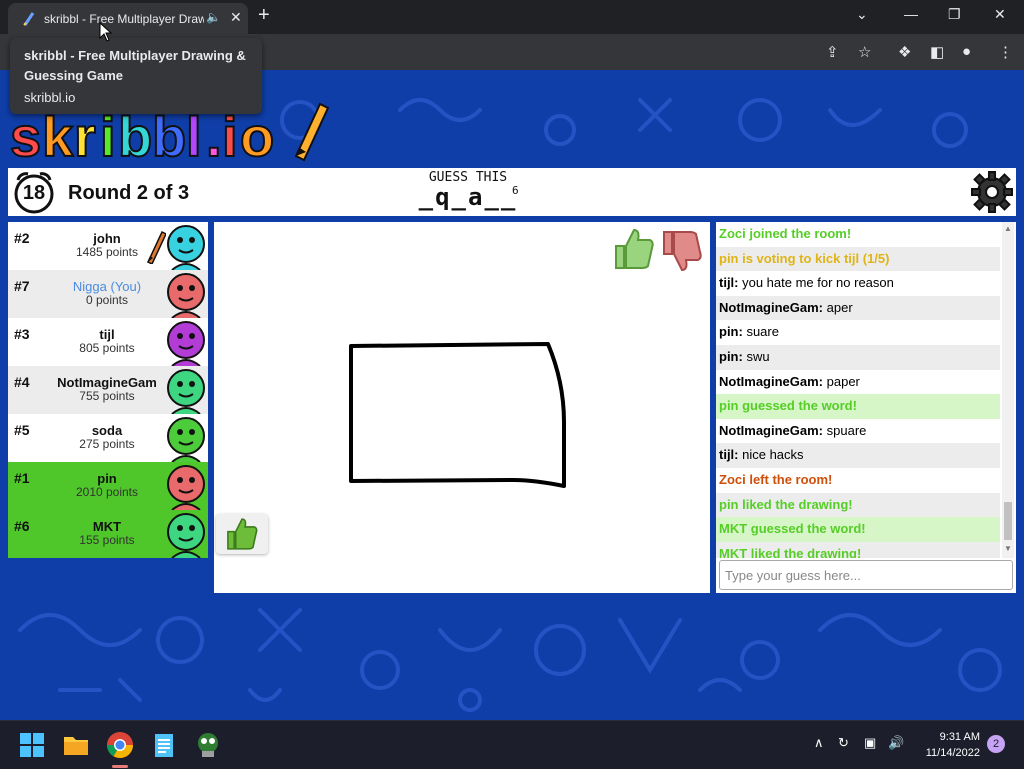 The width and height of the screenshot is (1024, 769). I want to click on chrome-icon, so click(120, 745).